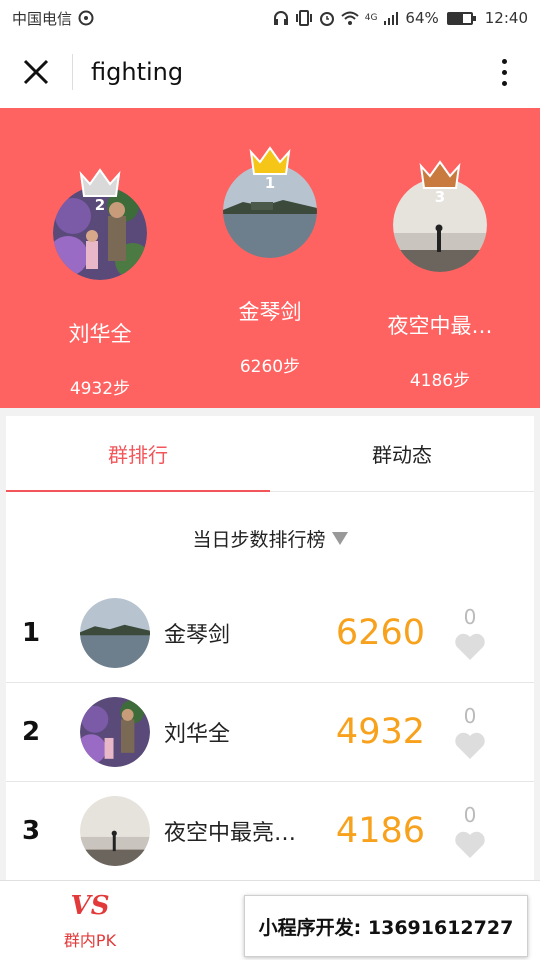  I want to click on close-icon, so click(36, 72).